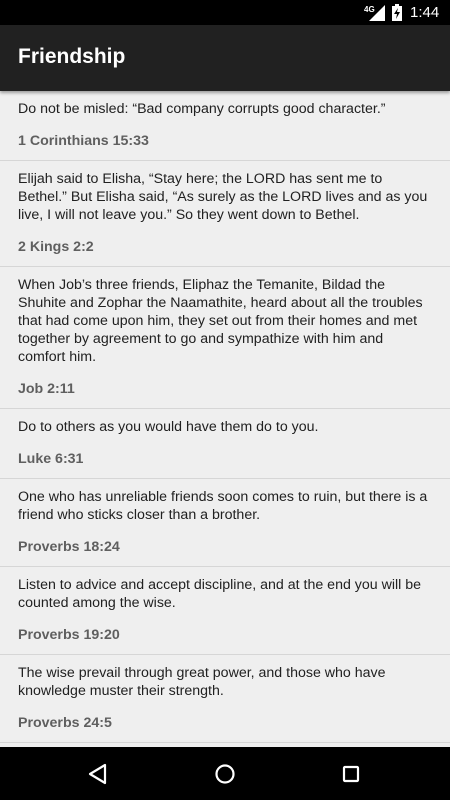  What do you see at coordinates (65, 723) in the screenshot?
I see `verse-reference: Proverbs 24:5` at bounding box center [65, 723].